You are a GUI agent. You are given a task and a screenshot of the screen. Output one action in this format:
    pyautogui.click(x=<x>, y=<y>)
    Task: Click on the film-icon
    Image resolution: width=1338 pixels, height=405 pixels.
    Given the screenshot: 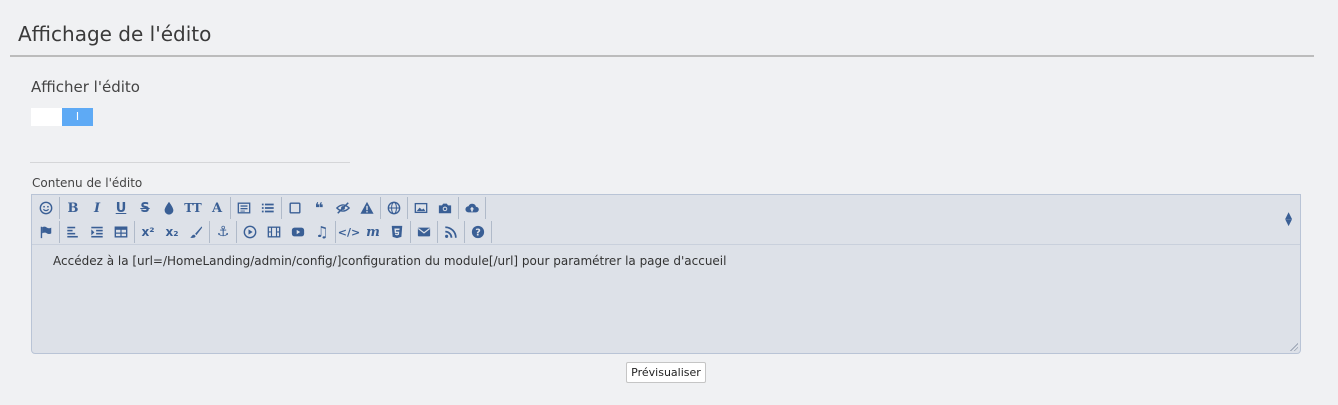 What is the action you would take?
    pyautogui.click(x=274, y=232)
    